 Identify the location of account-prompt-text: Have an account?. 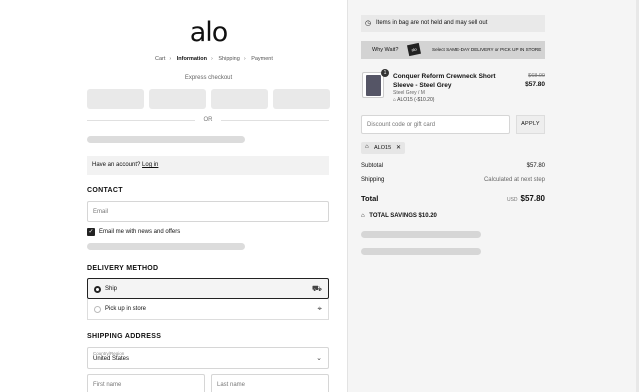
(116, 165).